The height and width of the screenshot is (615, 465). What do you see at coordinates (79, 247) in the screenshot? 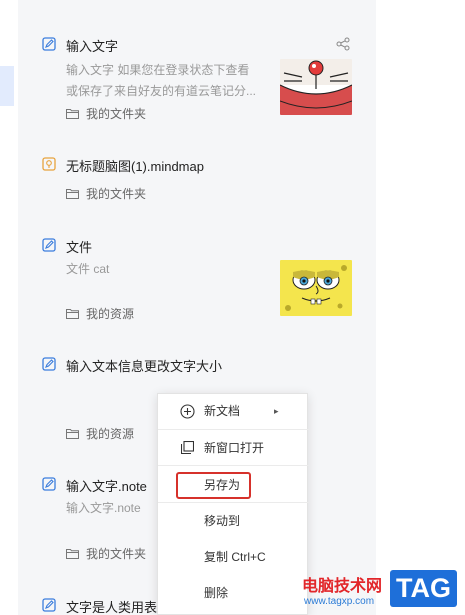
I see `note-title: 文件` at bounding box center [79, 247].